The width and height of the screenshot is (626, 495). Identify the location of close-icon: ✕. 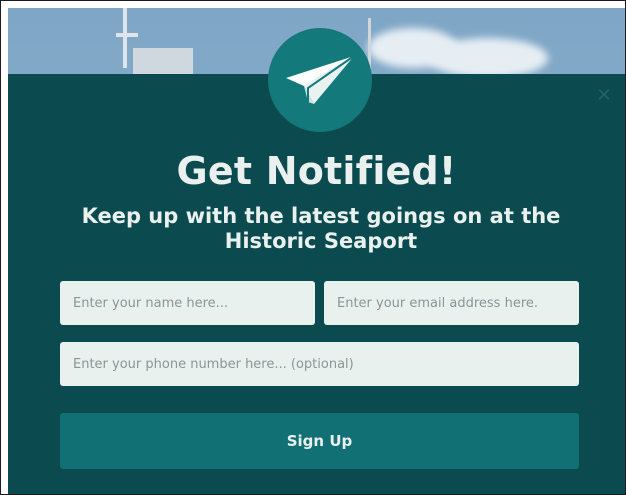
(604, 95).